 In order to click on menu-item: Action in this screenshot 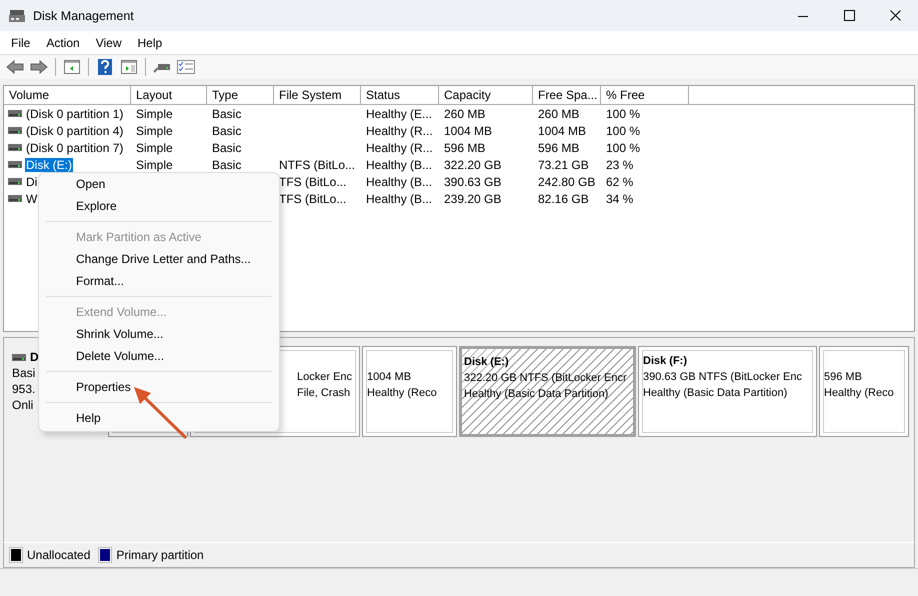, I will do `click(63, 43)`.